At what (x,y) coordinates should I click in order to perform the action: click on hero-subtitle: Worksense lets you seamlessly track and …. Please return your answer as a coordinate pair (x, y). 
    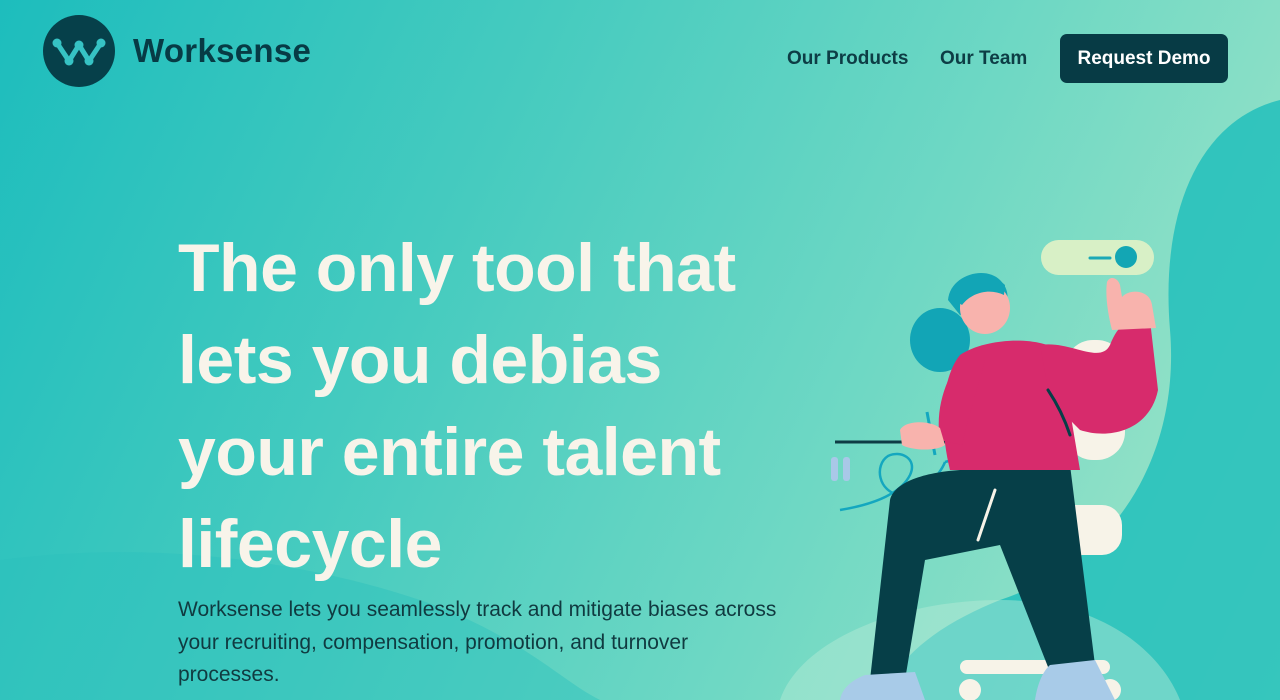
    Looking at the image, I should click on (477, 642).